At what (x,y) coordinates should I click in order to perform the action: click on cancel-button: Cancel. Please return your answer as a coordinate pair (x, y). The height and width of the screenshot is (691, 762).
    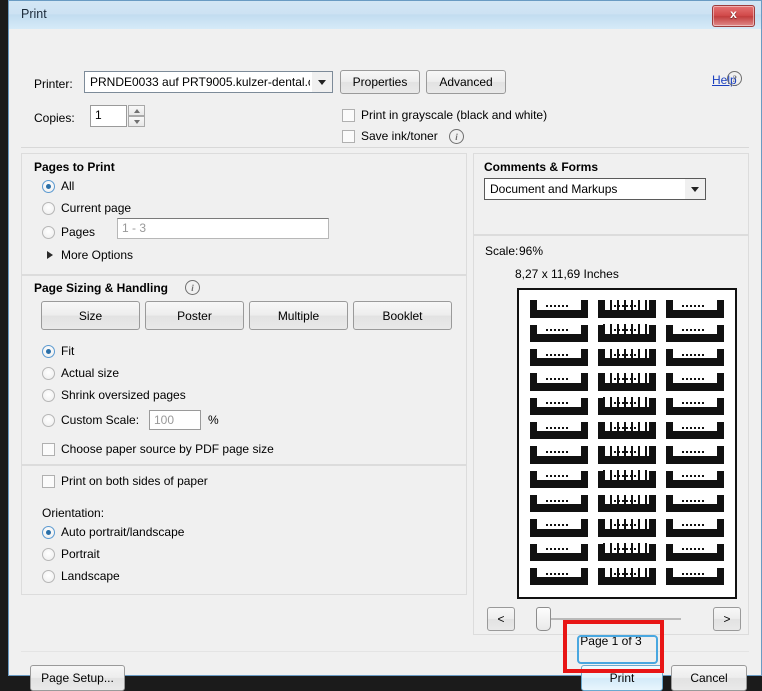
    Looking at the image, I should click on (709, 678).